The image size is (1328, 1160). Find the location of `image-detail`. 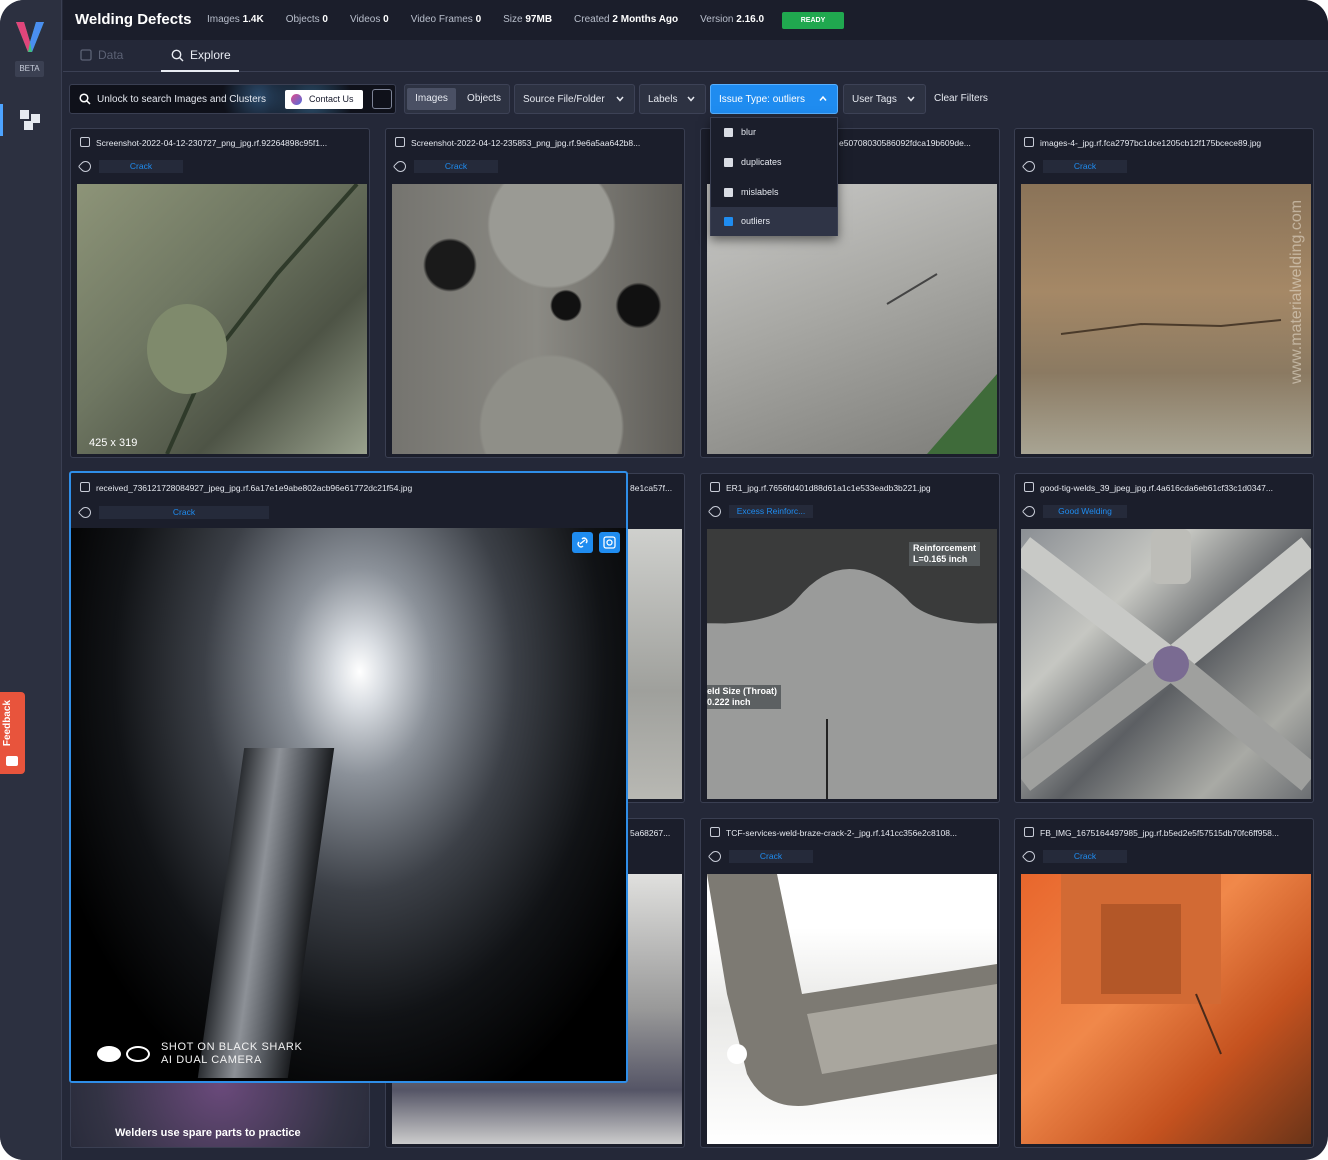

image-detail is located at coordinates (266, 913).